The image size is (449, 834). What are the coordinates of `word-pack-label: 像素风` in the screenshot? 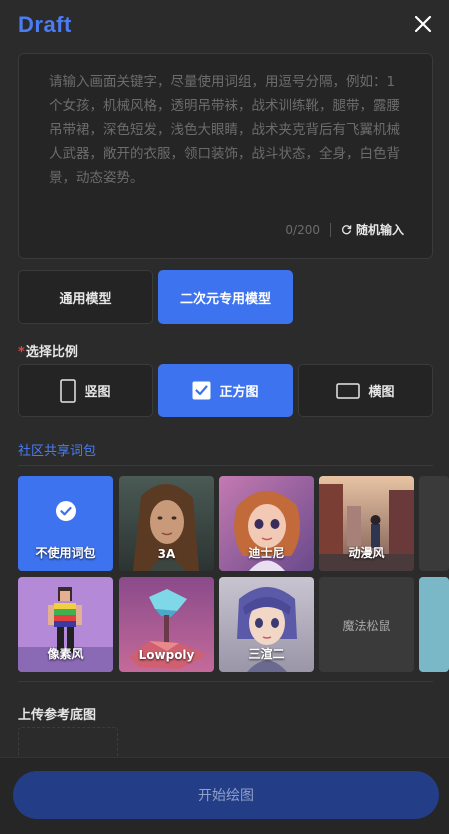 It's located at (65, 654).